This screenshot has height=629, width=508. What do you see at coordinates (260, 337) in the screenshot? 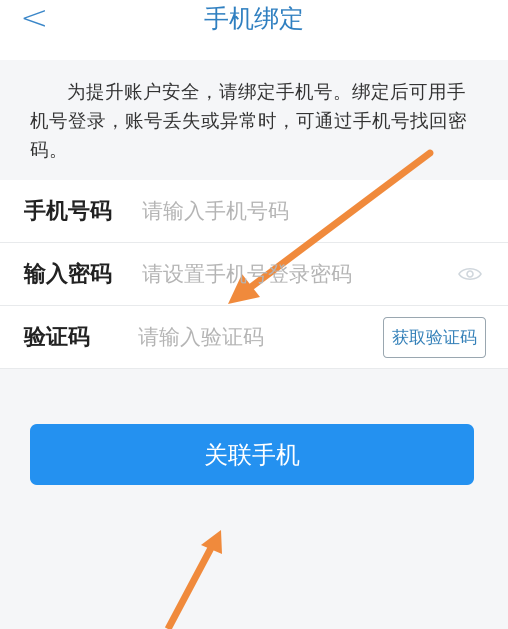
I see `input-field: 请输入验证码` at bounding box center [260, 337].